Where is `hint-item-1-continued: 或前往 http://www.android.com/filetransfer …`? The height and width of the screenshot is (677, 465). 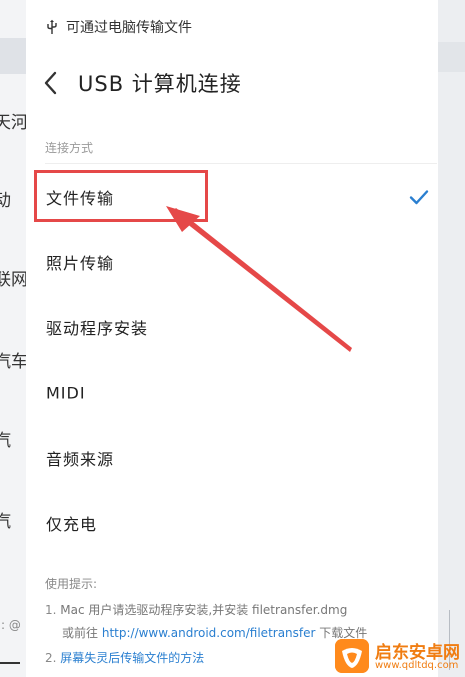 hint-item-1-continued: 或前往 http://www.android.com/filetransfer … is located at coordinates (214, 632).